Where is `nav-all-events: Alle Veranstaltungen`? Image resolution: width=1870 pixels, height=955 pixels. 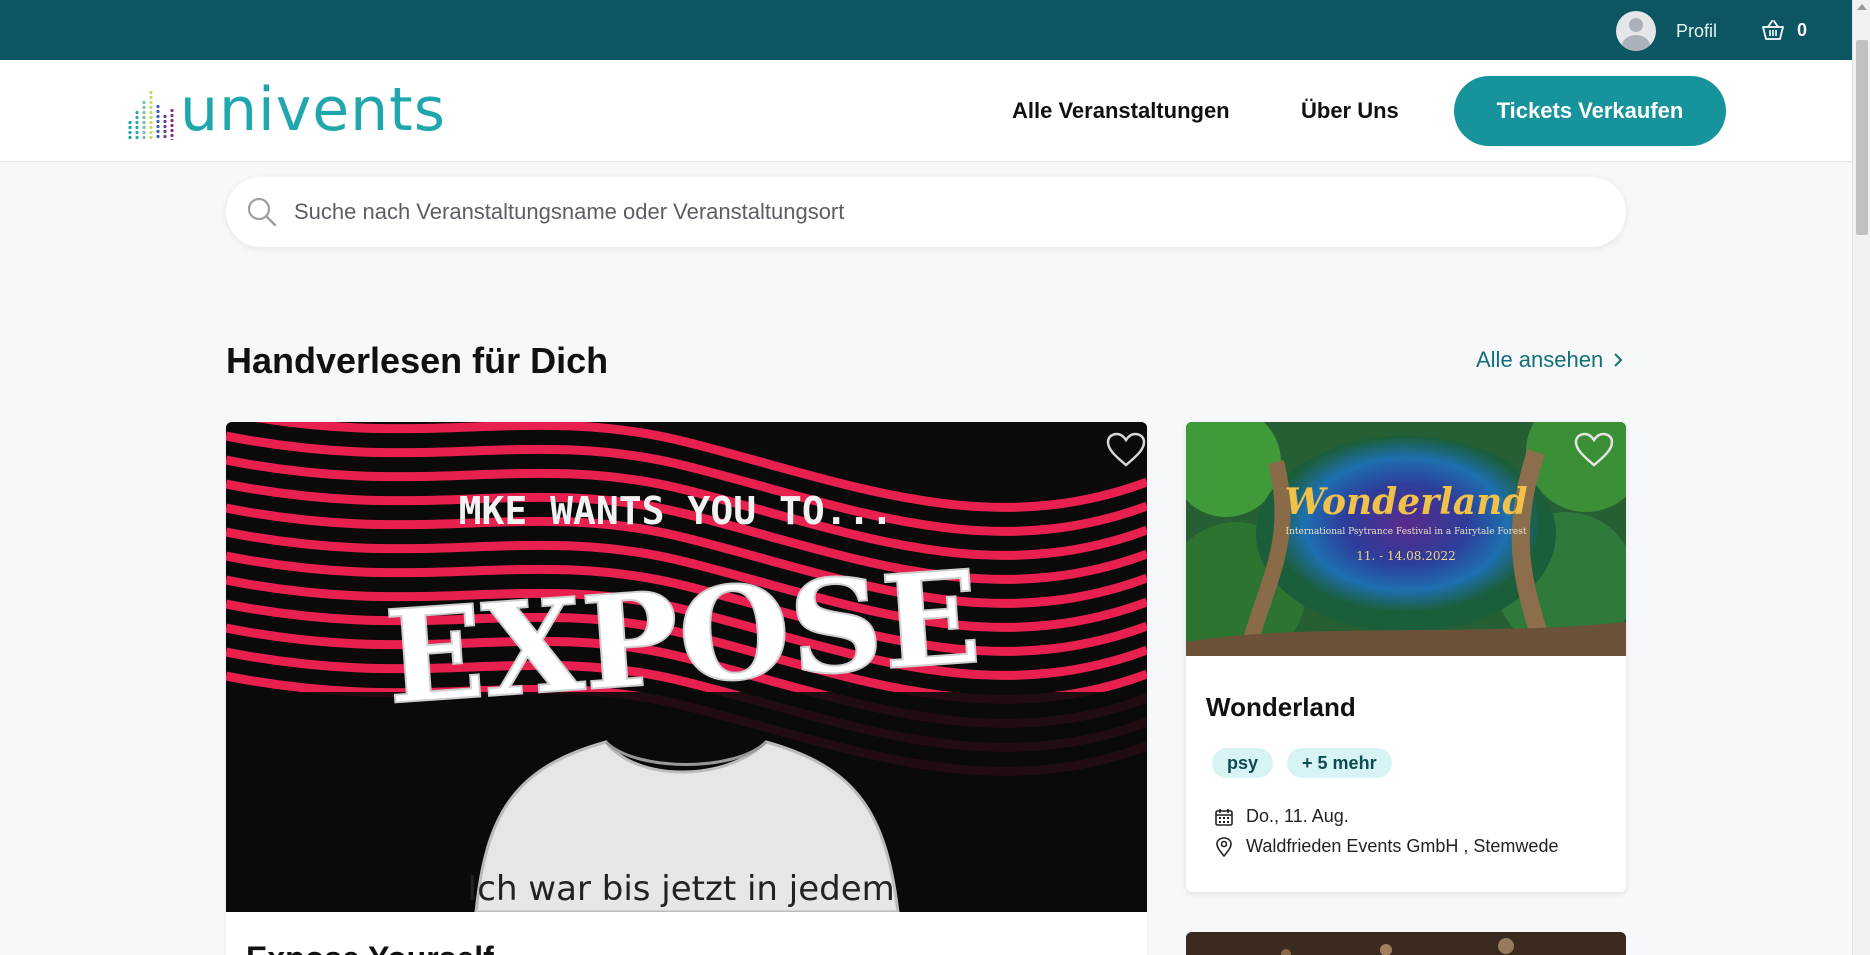 nav-all-events: Alle Veranstaltungen is located at coordinates (1121, 111).